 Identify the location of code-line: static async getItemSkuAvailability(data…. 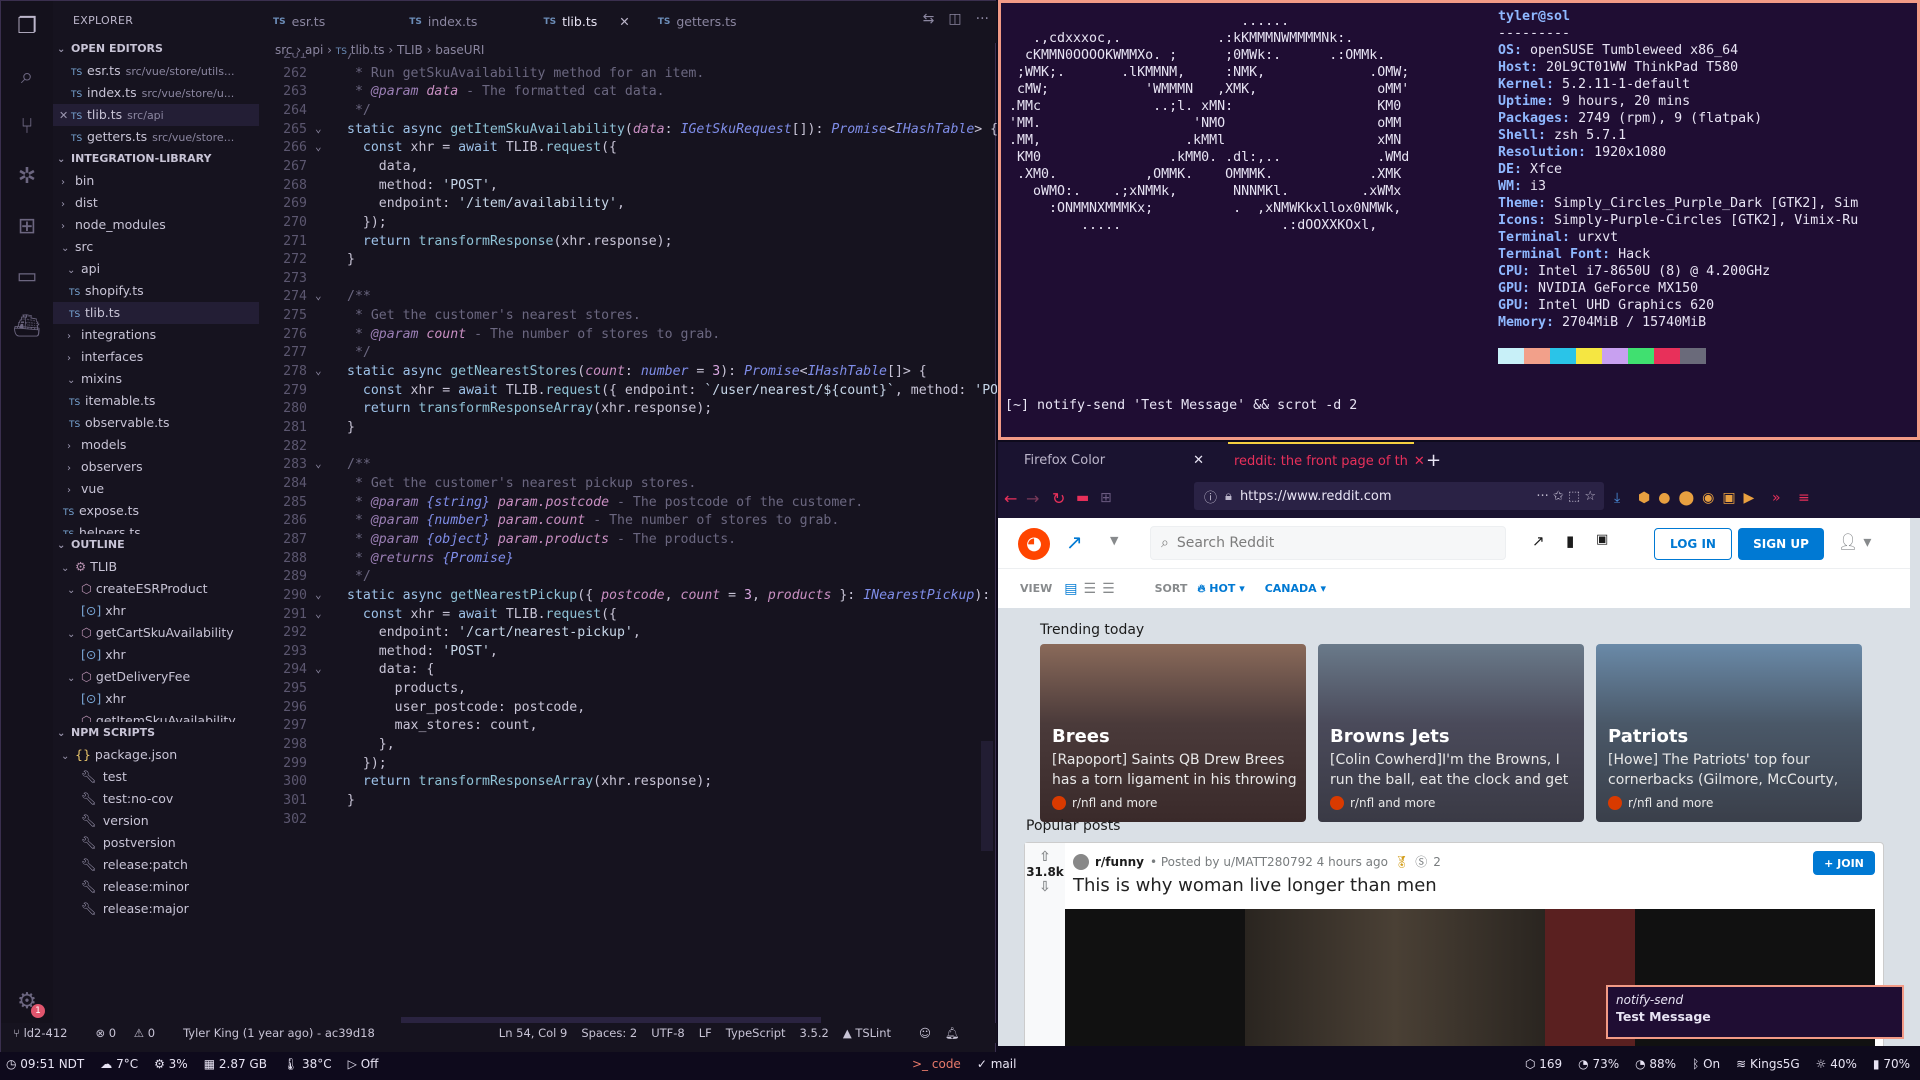
(672, 129).